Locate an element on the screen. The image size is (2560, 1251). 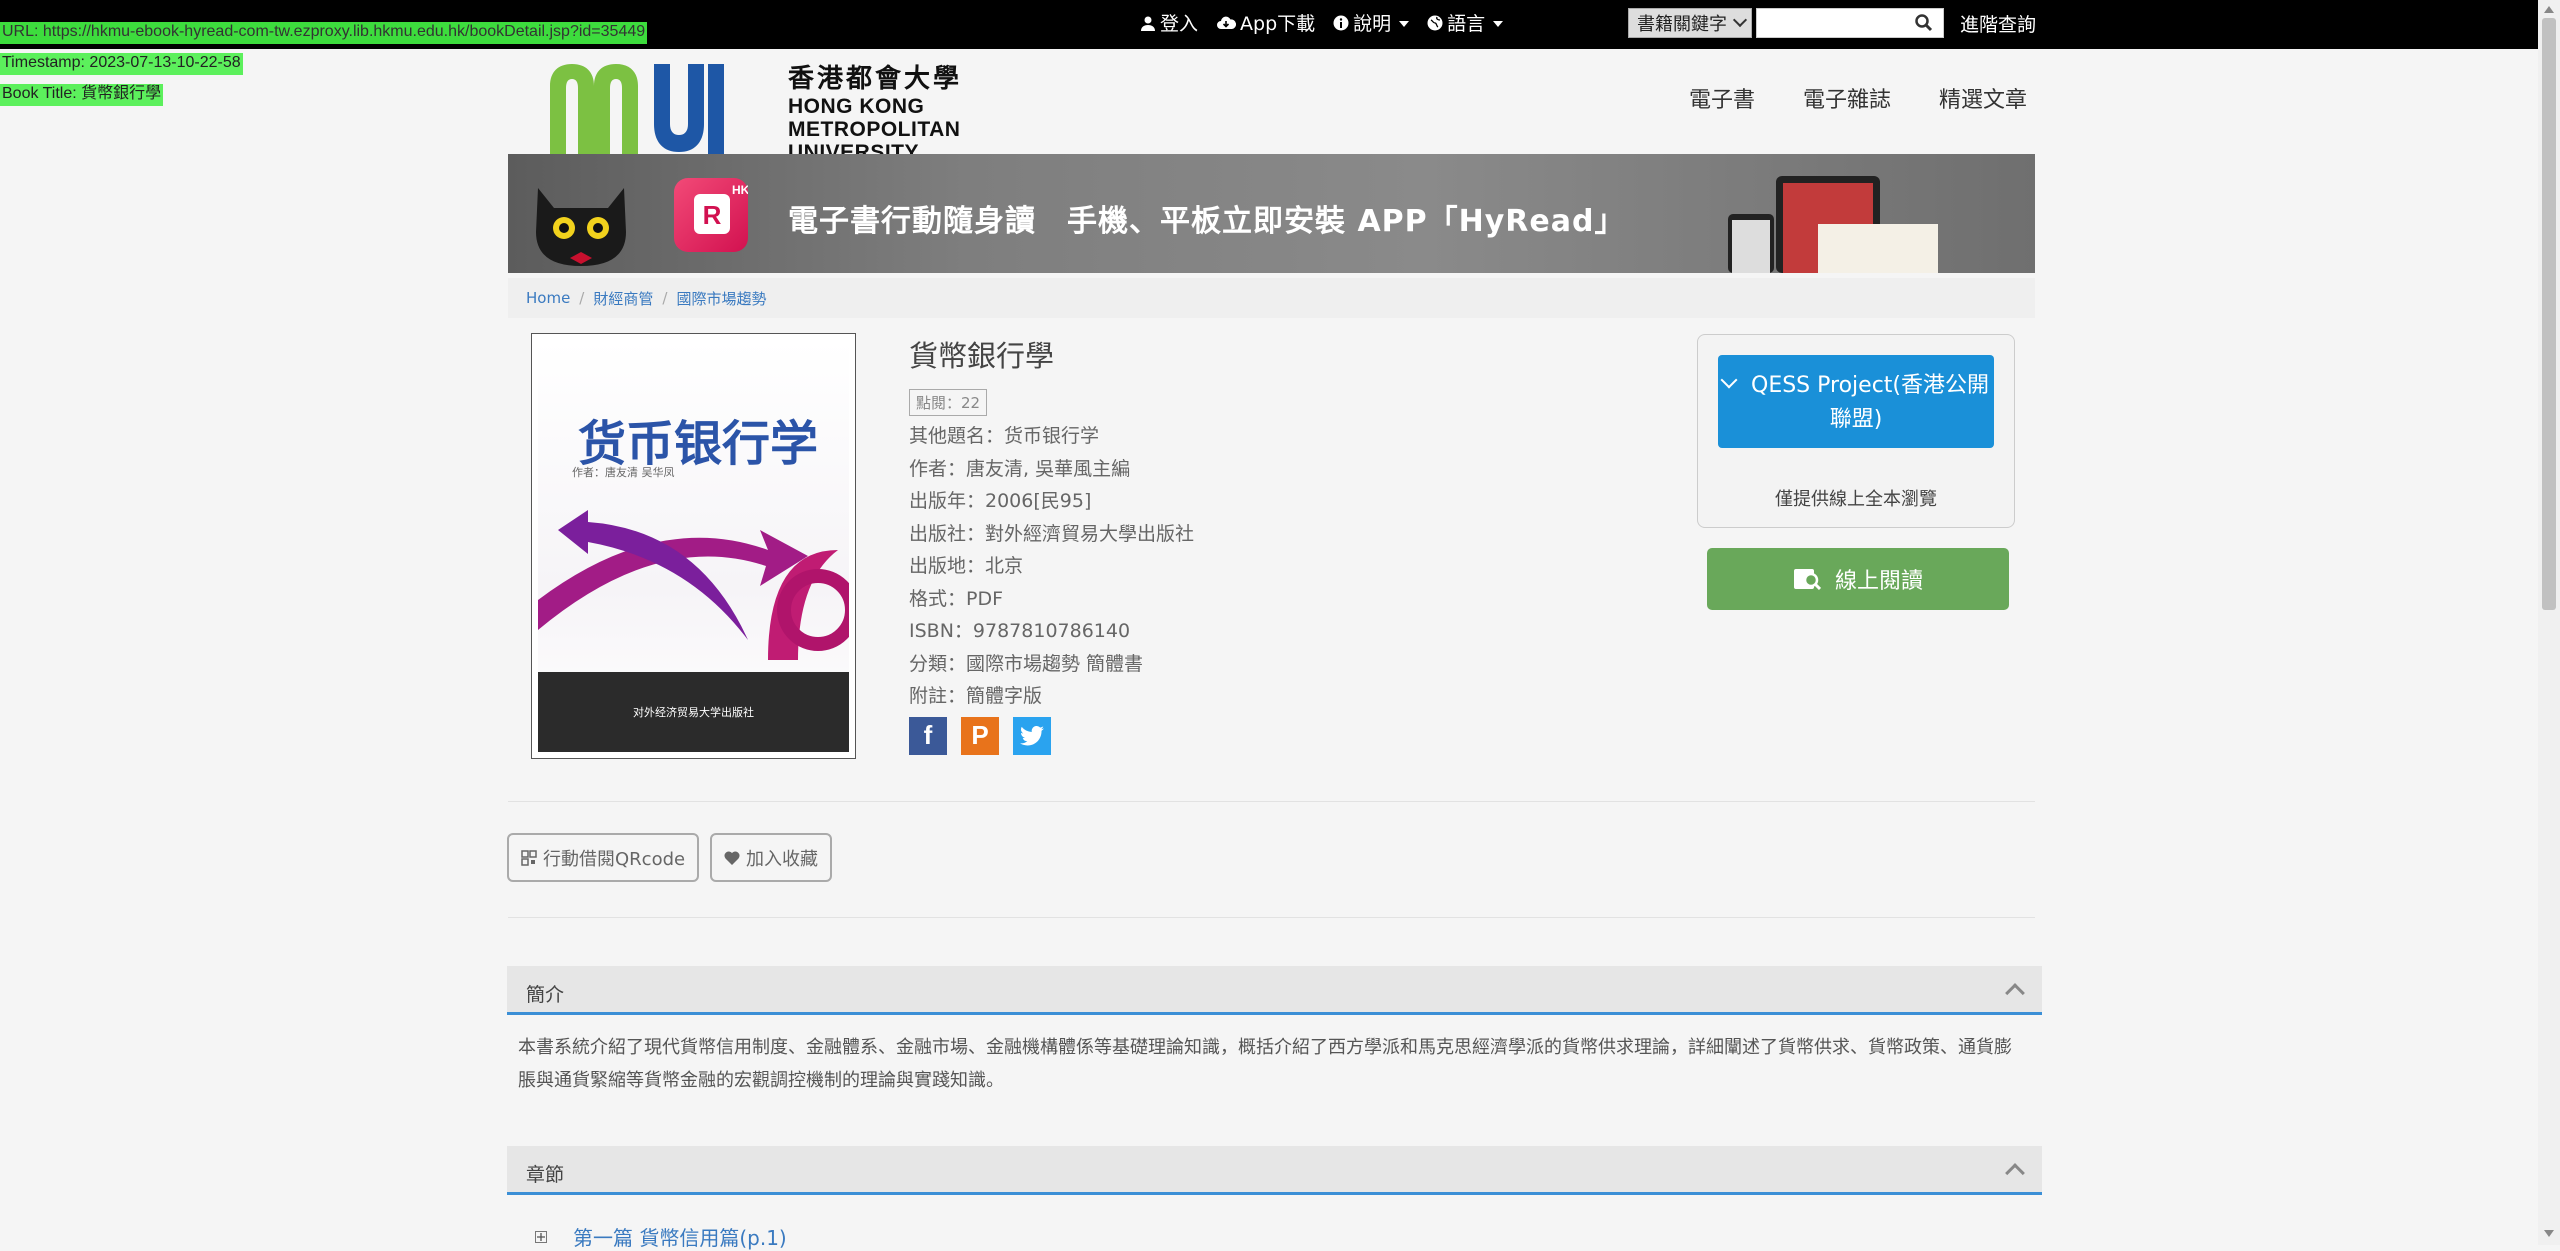
chapter-title: 第一篇 貨幣信用篇(p.1) is located at coordinates (680, 1238).